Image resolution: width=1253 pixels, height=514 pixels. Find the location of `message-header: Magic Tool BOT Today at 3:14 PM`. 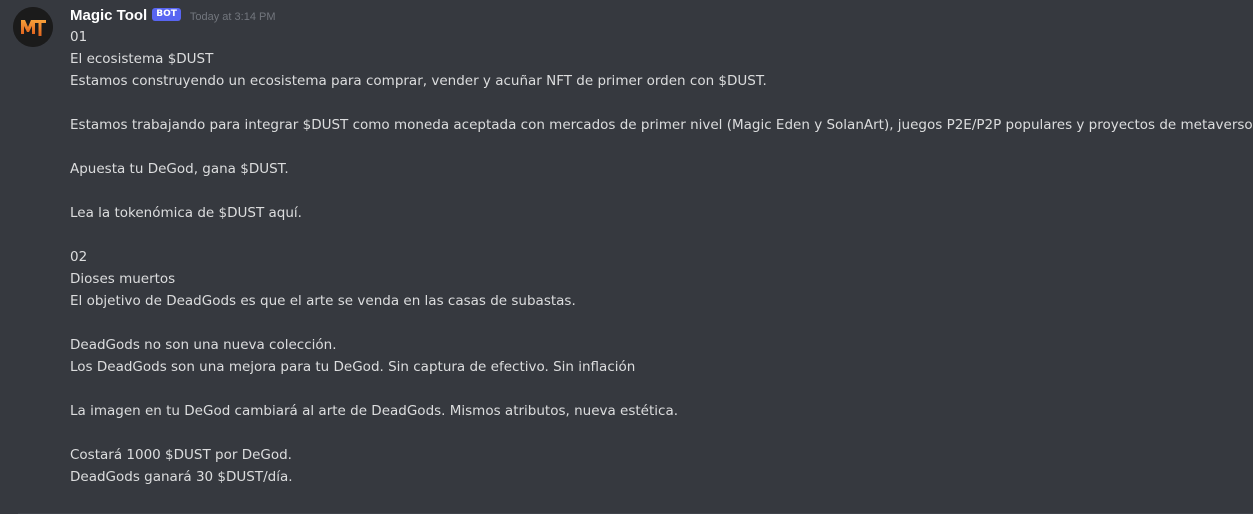

message-header: Magic Tool BOT Today at 3:14 PM is located at coordinates (173, 15).